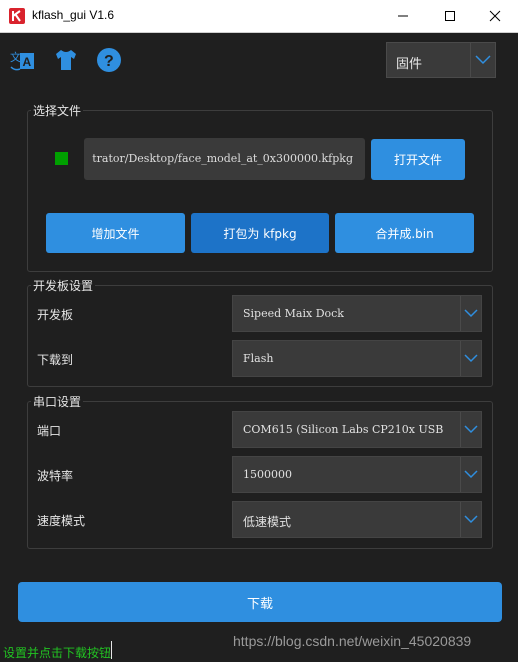  What do you see at coordinates (73, 15) in the screenshot?
I see `window-title: kflash_gui V1.6` at bounding box center [73, 15].